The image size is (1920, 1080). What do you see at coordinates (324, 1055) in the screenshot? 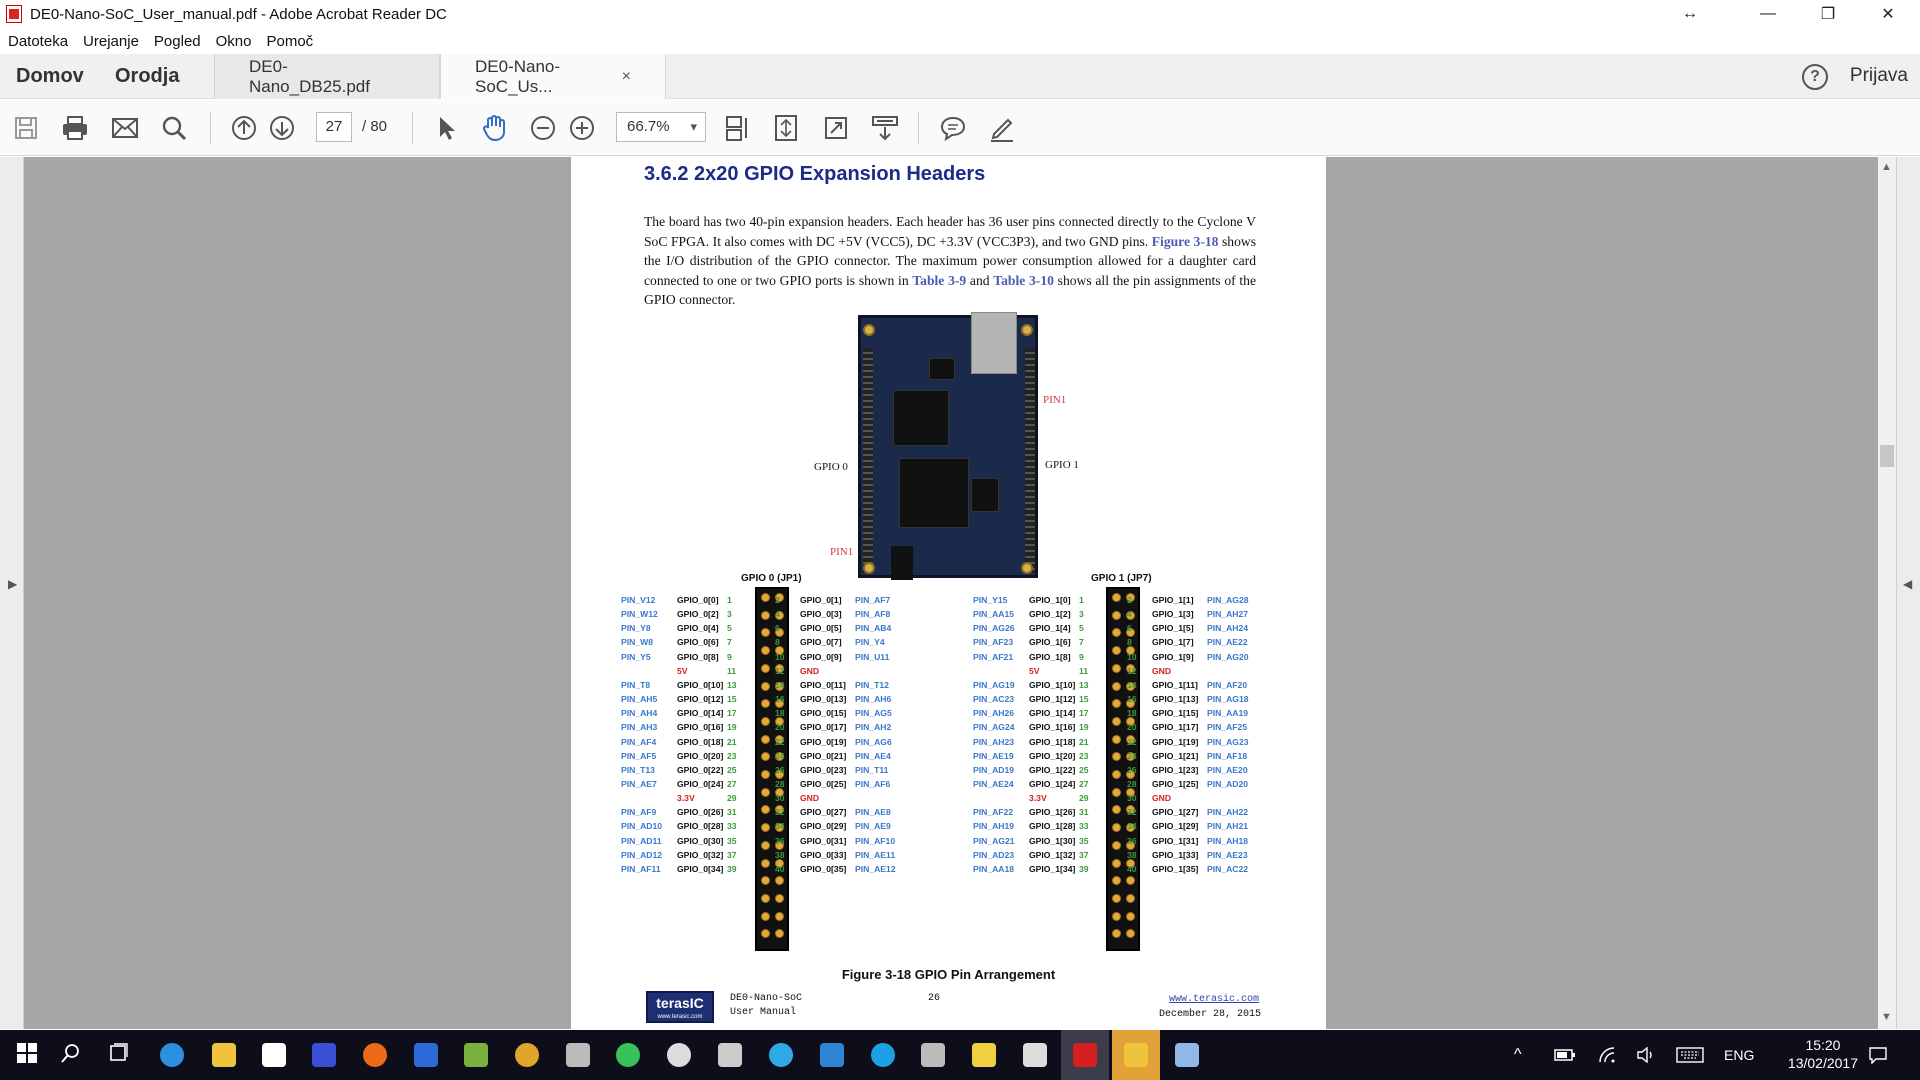
I see `taskbar-floppy-save-button` at bounding box center [324, 1055].